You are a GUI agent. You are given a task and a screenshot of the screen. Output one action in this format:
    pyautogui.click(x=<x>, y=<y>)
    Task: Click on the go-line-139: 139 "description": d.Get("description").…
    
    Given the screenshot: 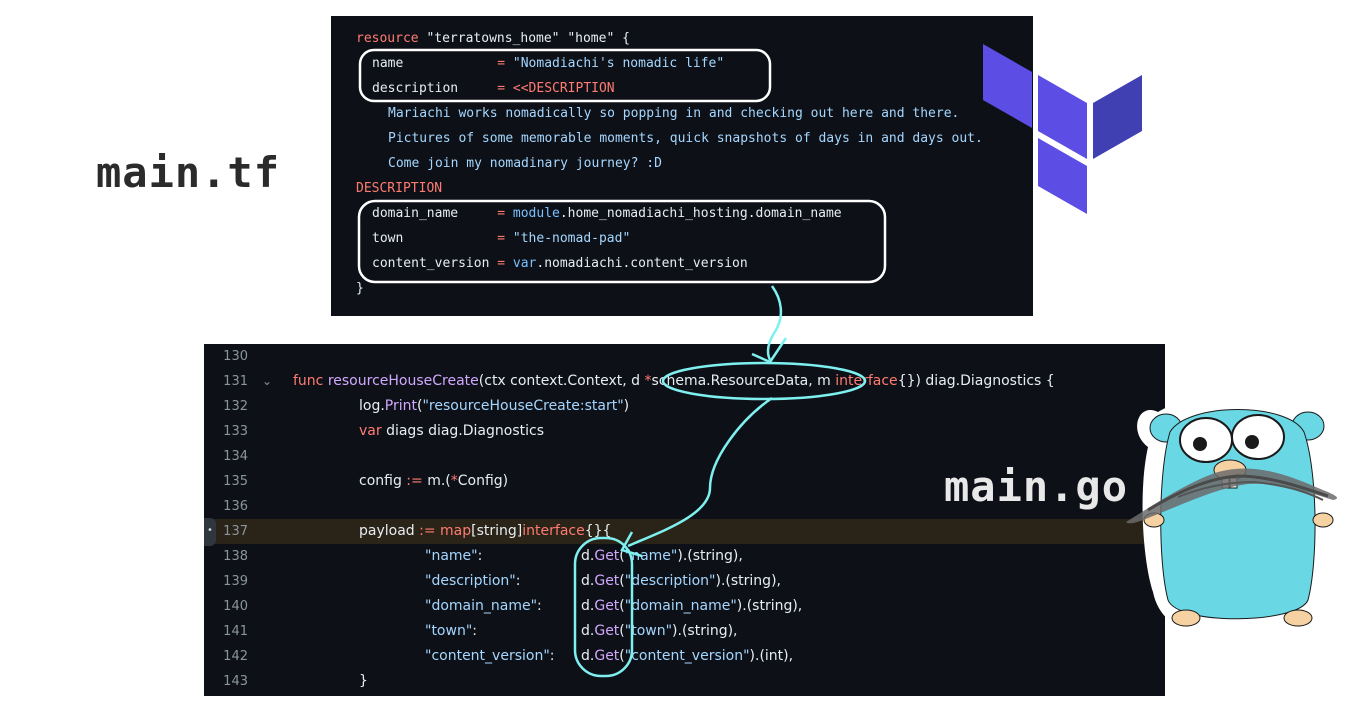 What is the action you would take?
    pyautogui.click(x=684, y=581)
    